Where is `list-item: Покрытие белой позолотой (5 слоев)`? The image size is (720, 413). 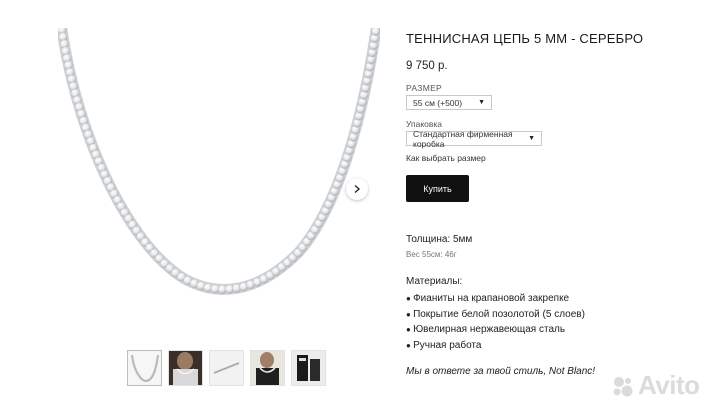 list-item: Покрытие белой позолотой (5 слоев) is located at coordinates (495, 315).